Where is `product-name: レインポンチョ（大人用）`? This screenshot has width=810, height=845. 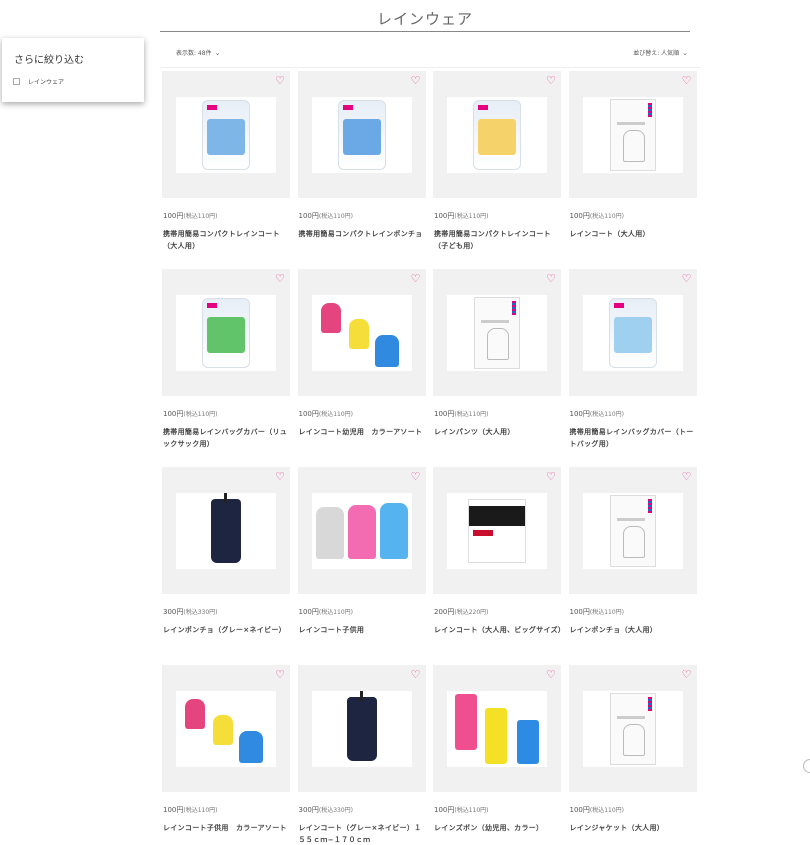 product-name: レインポンチョ（大人用） is located at coordinates (634, 630).